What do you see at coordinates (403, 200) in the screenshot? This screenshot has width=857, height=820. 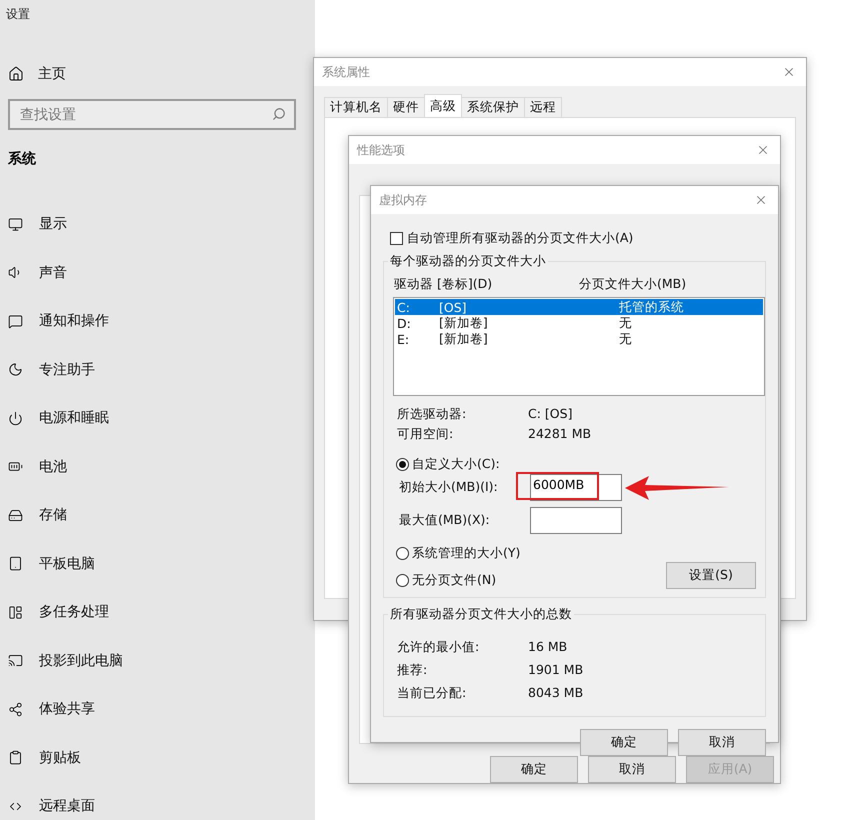 I see `window-title: 虚拟内存` at bounding box center [403, 200].